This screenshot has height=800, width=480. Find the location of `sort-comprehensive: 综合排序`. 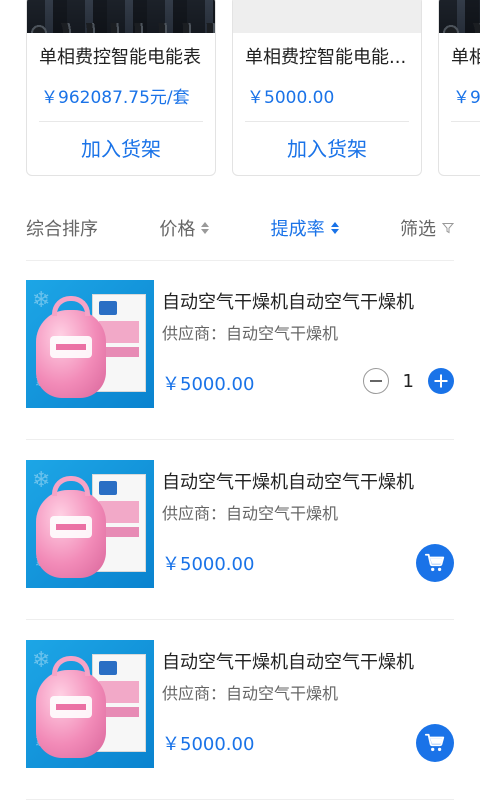

sort-comprehensive: 综合排序 is located at coordinates (62, 228).